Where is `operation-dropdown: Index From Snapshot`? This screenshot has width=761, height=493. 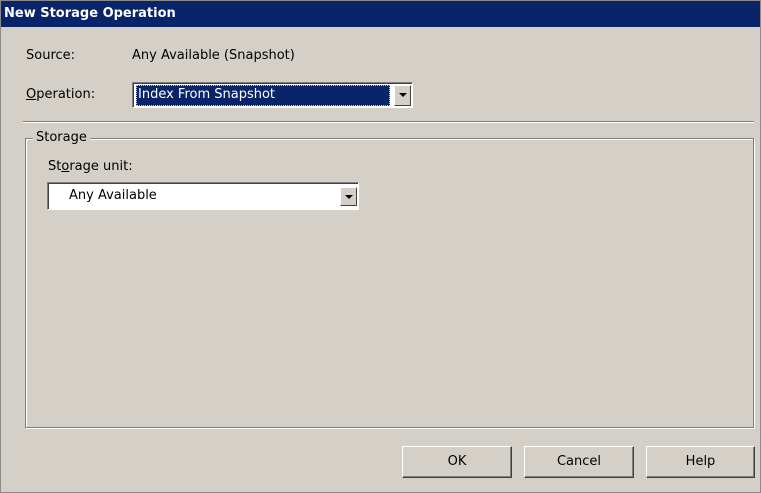
operation-dropdown: Index From Snapshot is located at coordinates (272, 95).